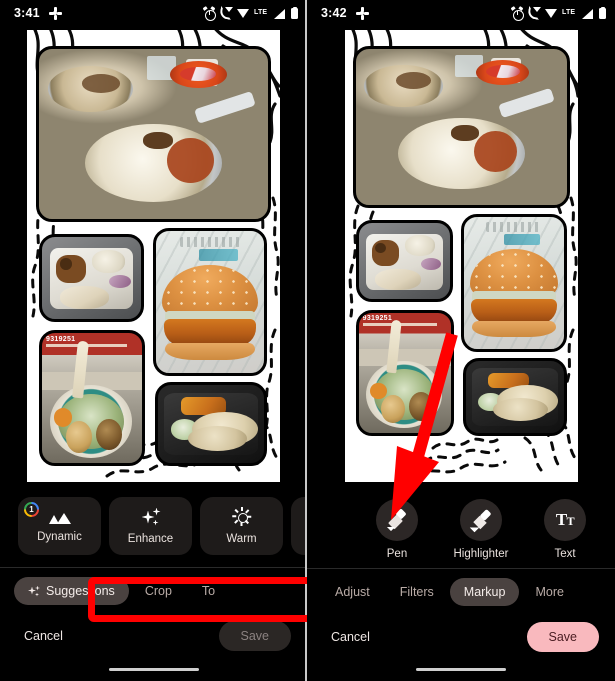 The height and width of the screenshot is (681, 615). I want to click on text-tool-icon: TT, so click(565, 519).